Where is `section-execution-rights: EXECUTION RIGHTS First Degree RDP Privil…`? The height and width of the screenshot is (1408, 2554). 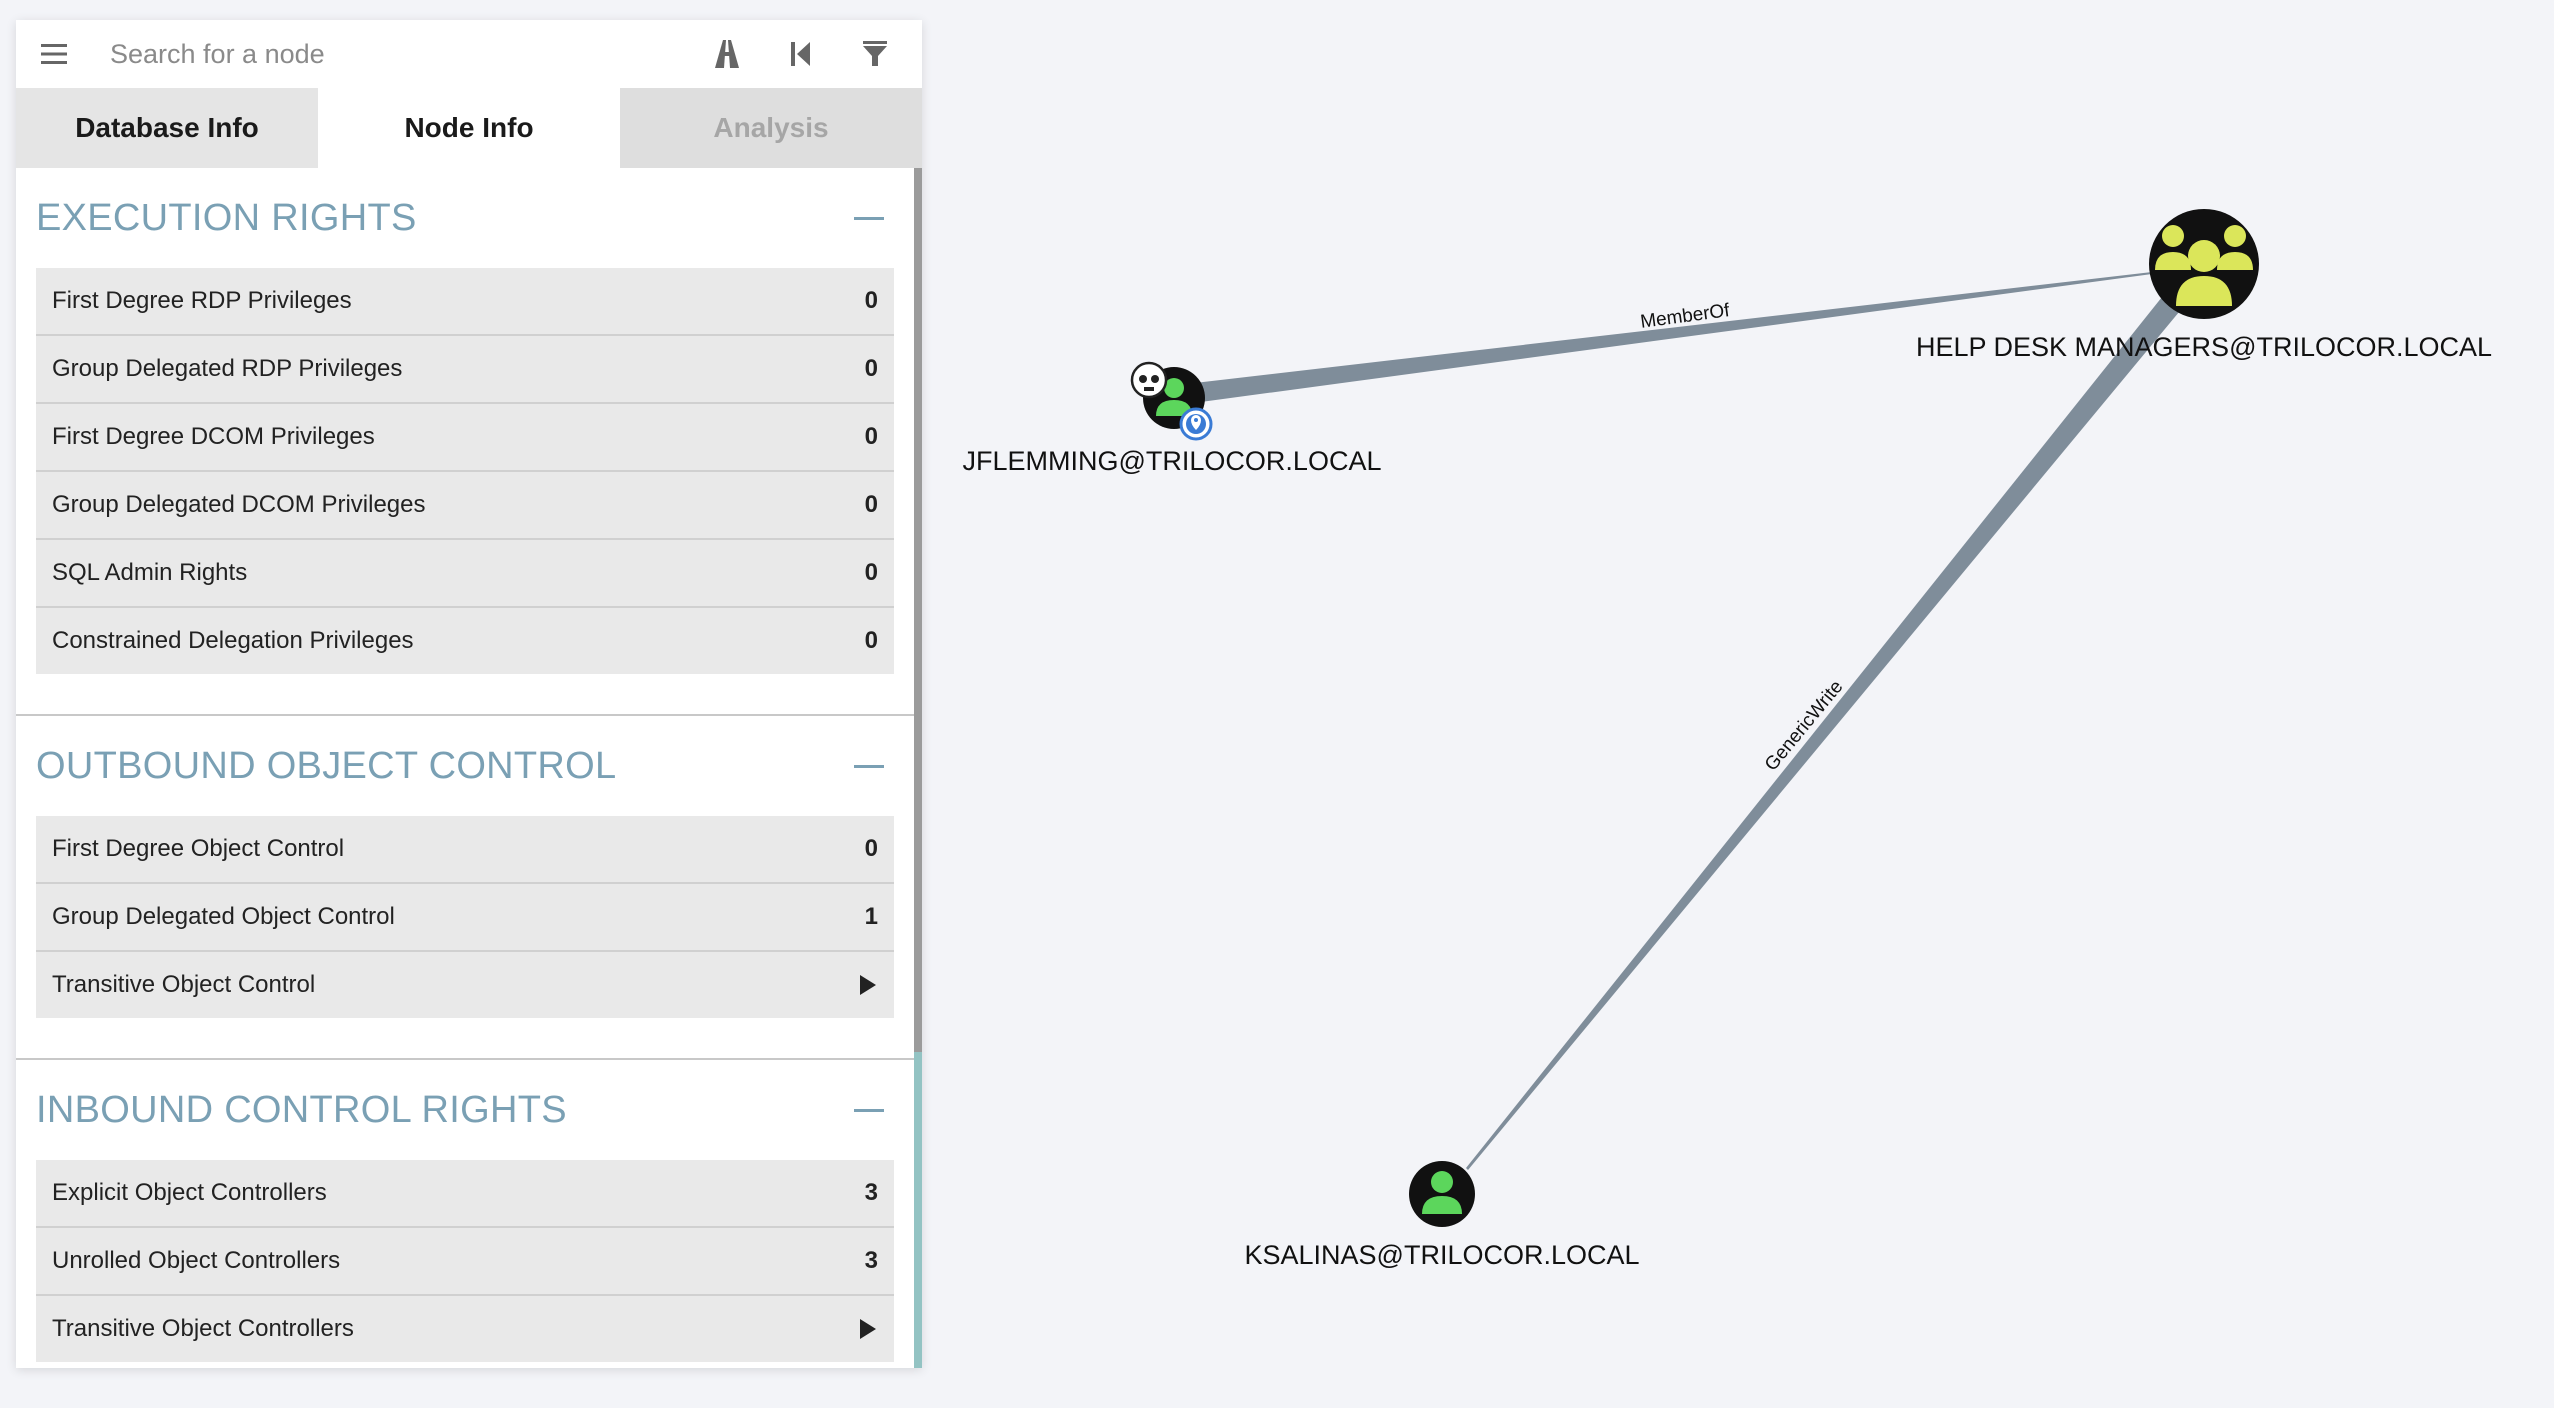
section-execution-rights: EXECUTION RIGHTS First Degree RDP Privil… is located at coordinates (465, 442).